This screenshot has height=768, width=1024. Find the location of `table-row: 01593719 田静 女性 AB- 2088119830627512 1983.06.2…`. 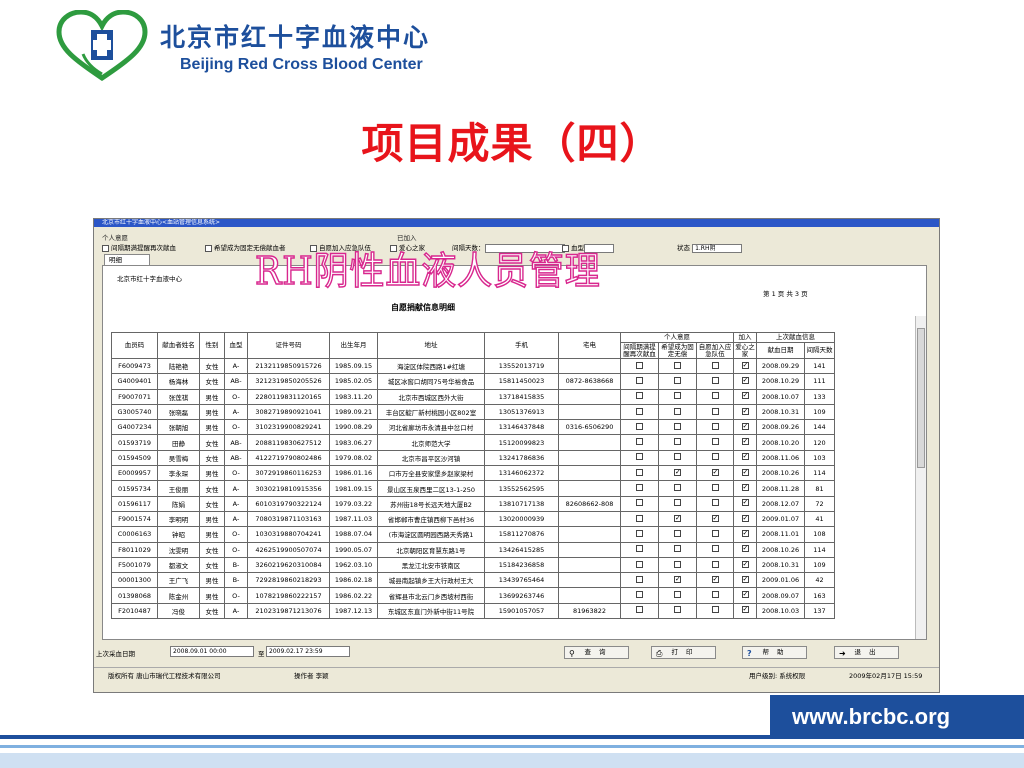

table-row: 01593719 田静 女性 AB- 2088119830627512 1983.06.2… is located at coordinates (473, 442).